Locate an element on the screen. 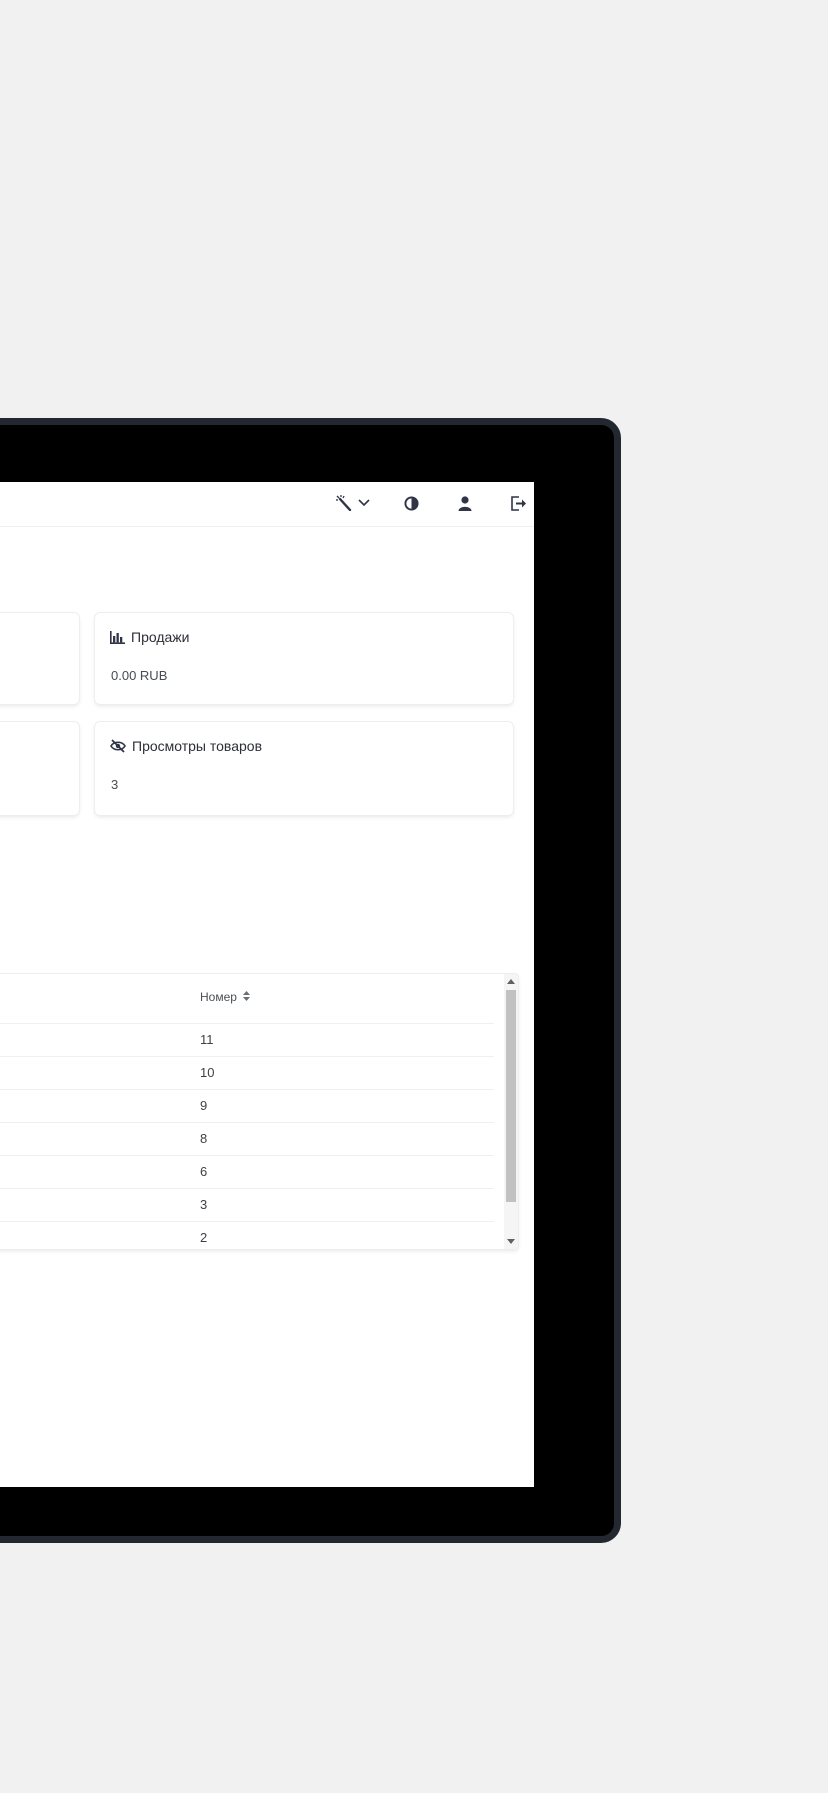 This screenshot has width=828, height=1793. row-number: 6 is located at coordinates (204, 1171).